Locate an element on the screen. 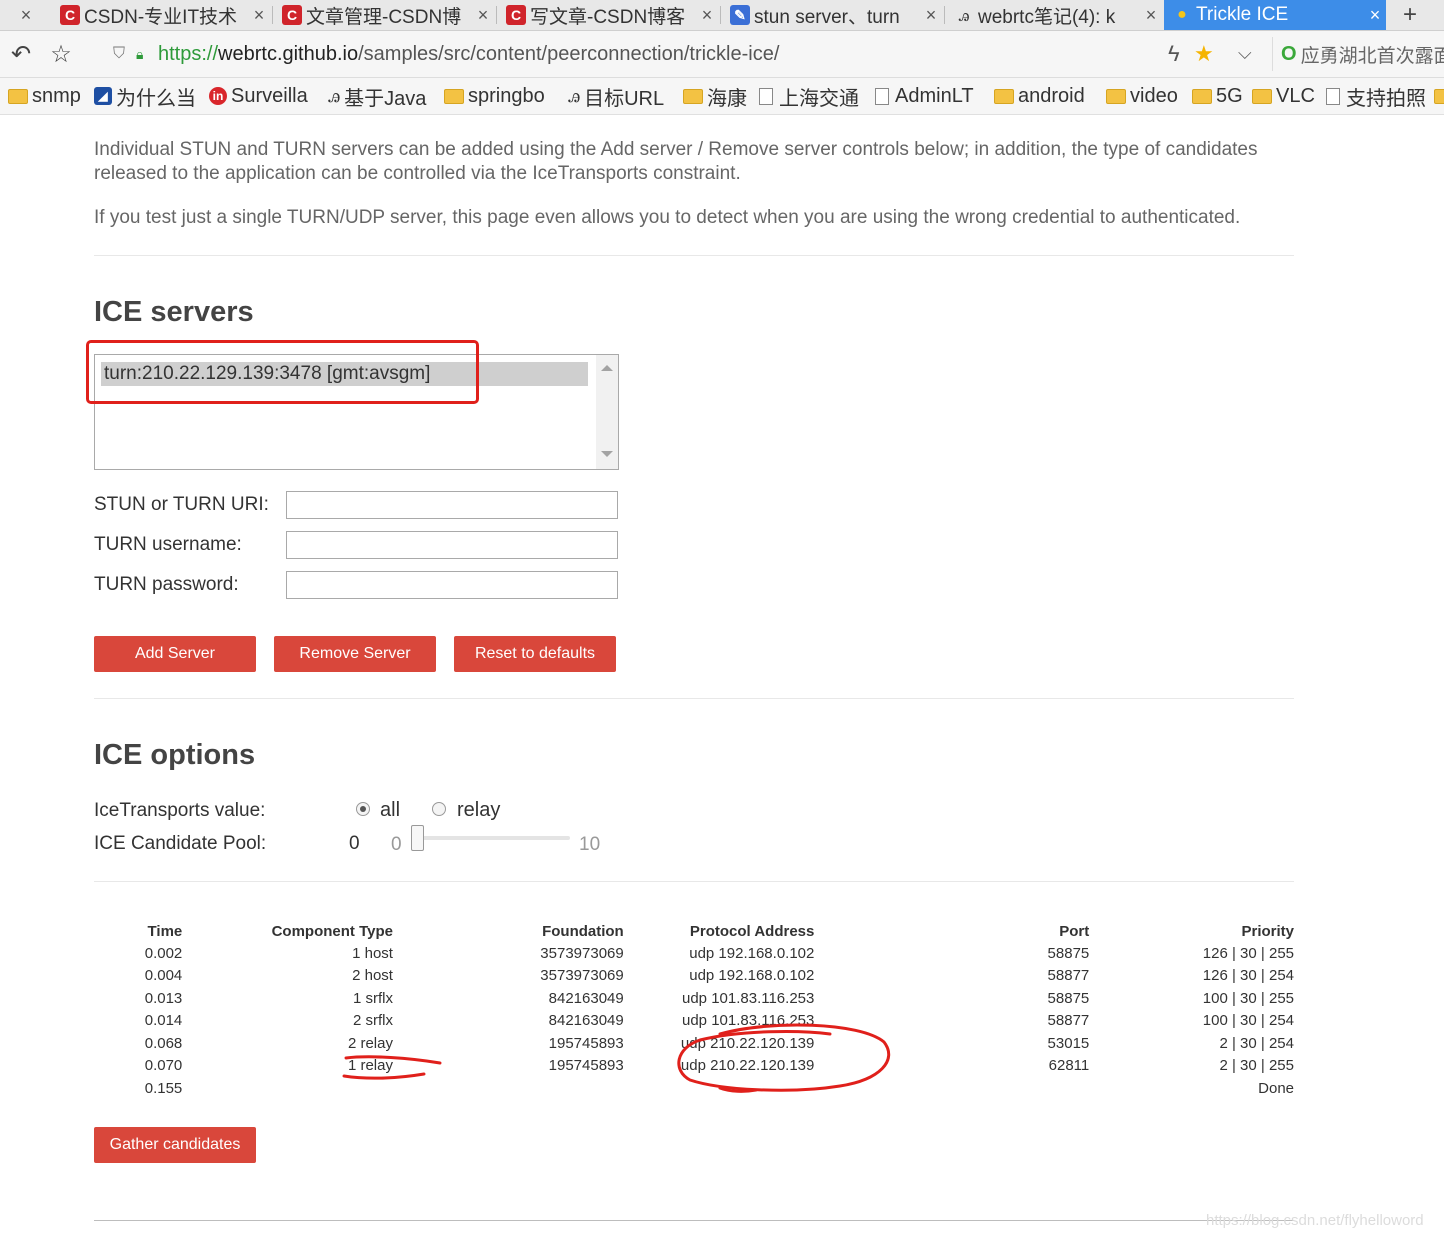 The image size is (1444, 1240). table-row: 0.155 Done is located at coordinates (694, 1088).